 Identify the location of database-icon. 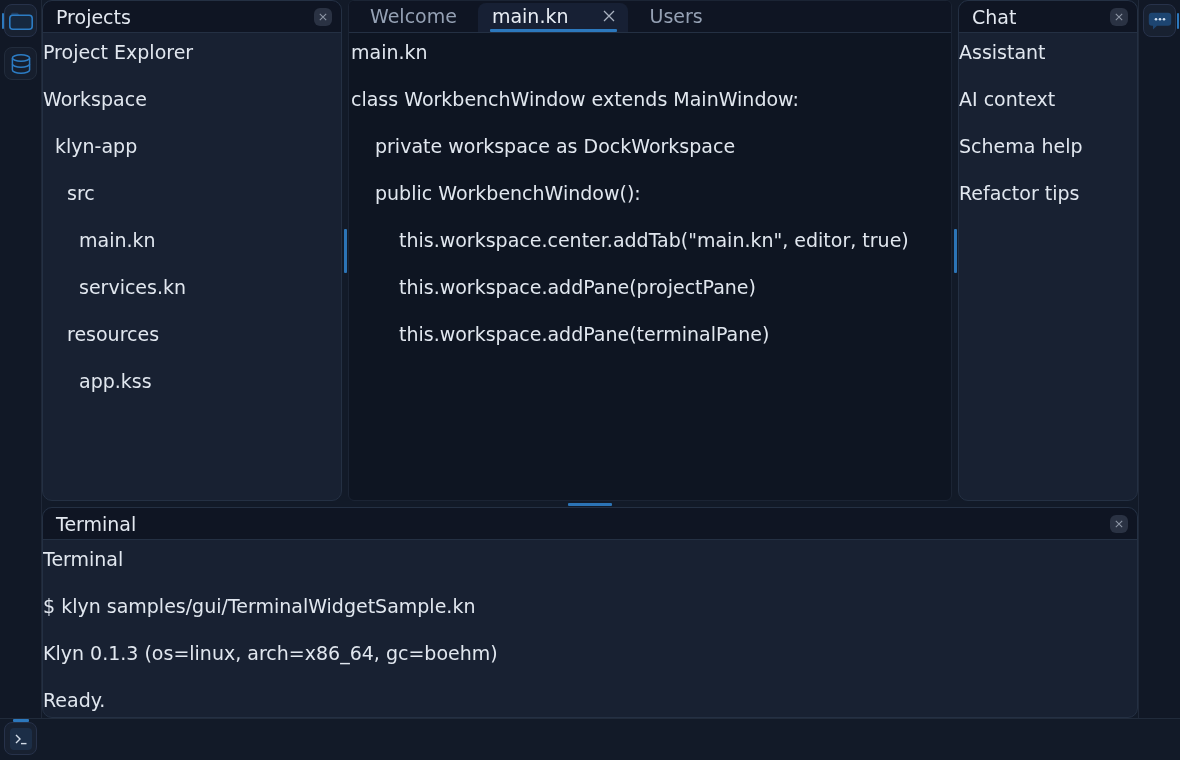
(20, 63).